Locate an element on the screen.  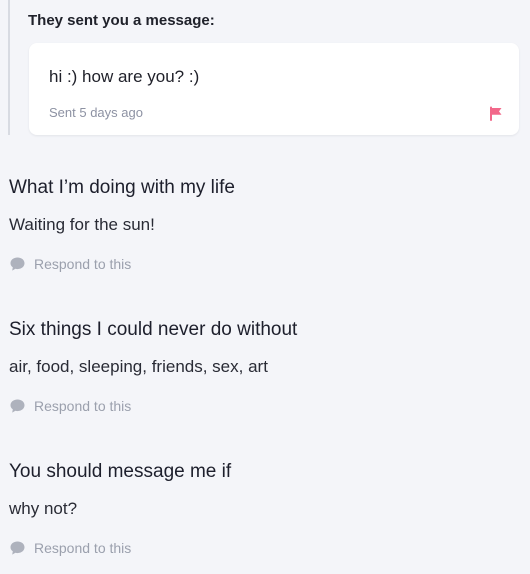
section-title: You should message me if is located at coordinates (120, 471).